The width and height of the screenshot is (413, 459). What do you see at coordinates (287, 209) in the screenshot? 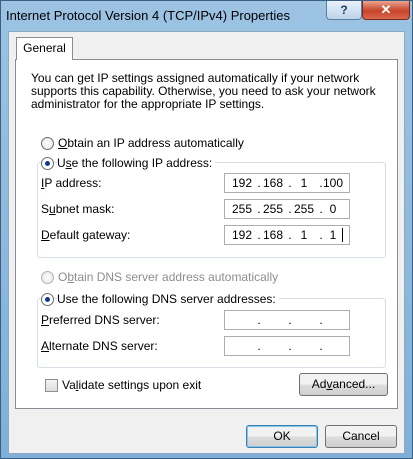
I see `ip-address-input: 255. 255. 255. 0` at bounding box center [287, 209].